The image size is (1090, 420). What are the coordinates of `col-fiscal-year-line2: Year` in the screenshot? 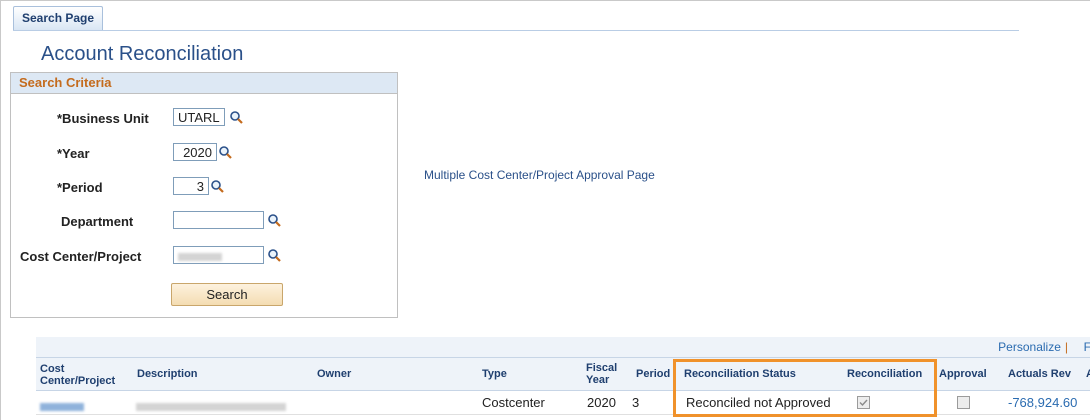 It's located at (598, 380).